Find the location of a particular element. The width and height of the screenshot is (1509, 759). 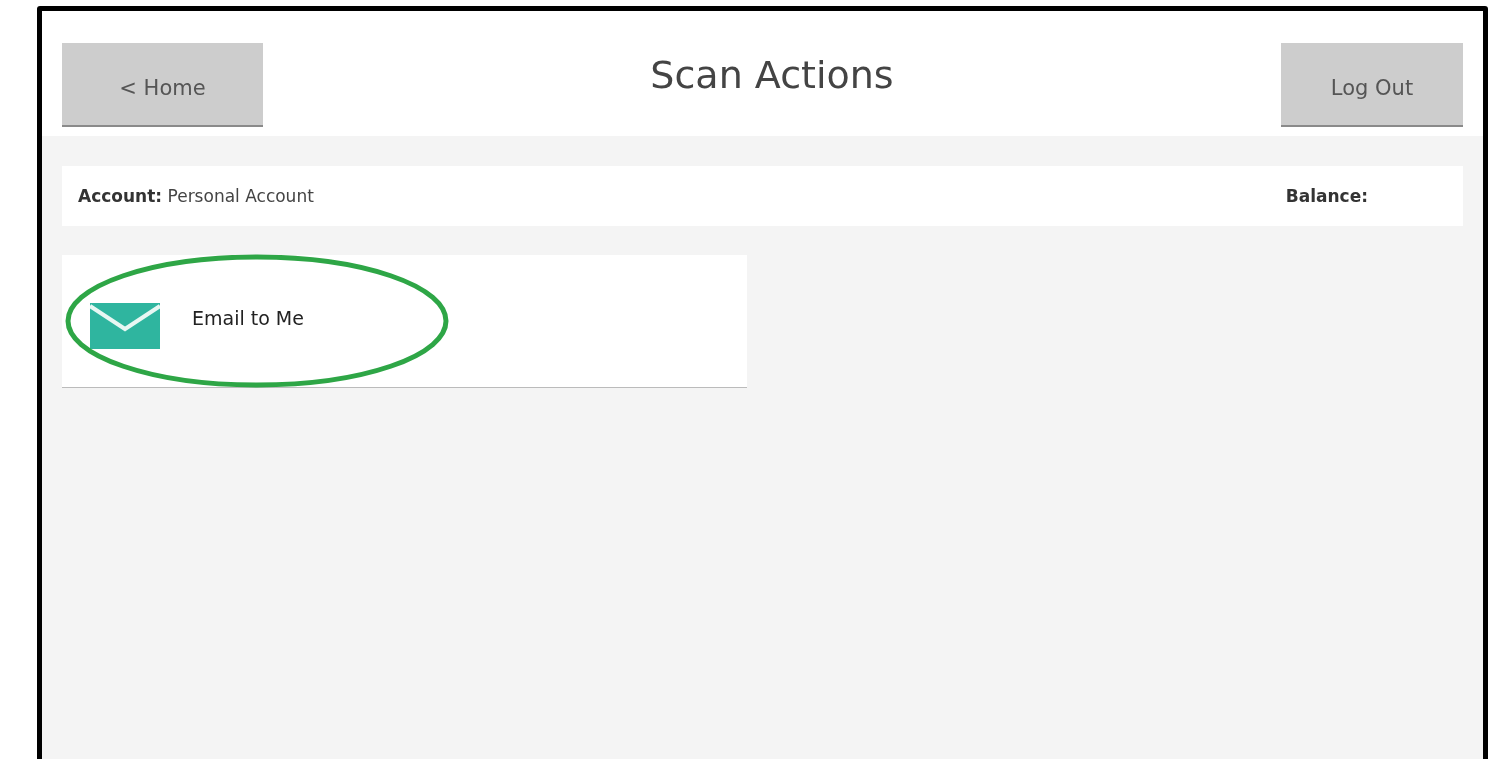

account-text: Account: Personal Account is located at coordinates (196, 196).